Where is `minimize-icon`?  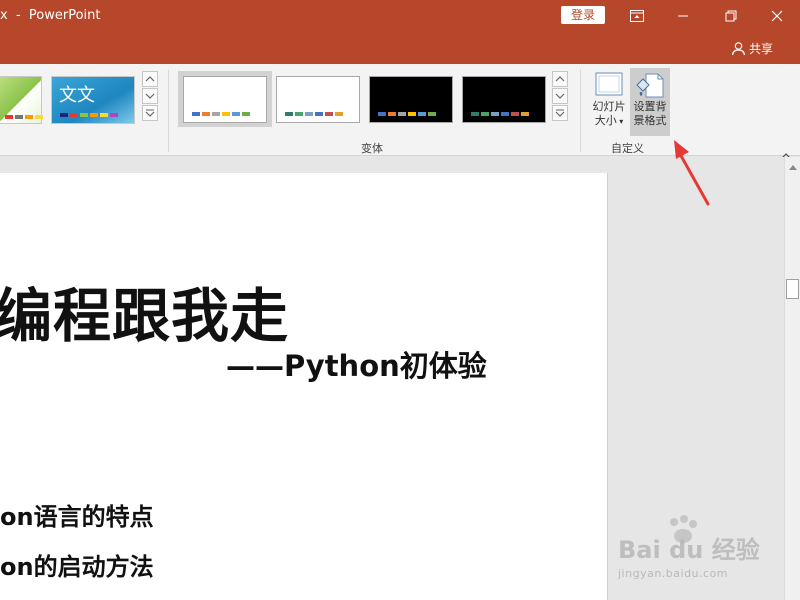
minimize-icon is located at coordinates (683, 16).